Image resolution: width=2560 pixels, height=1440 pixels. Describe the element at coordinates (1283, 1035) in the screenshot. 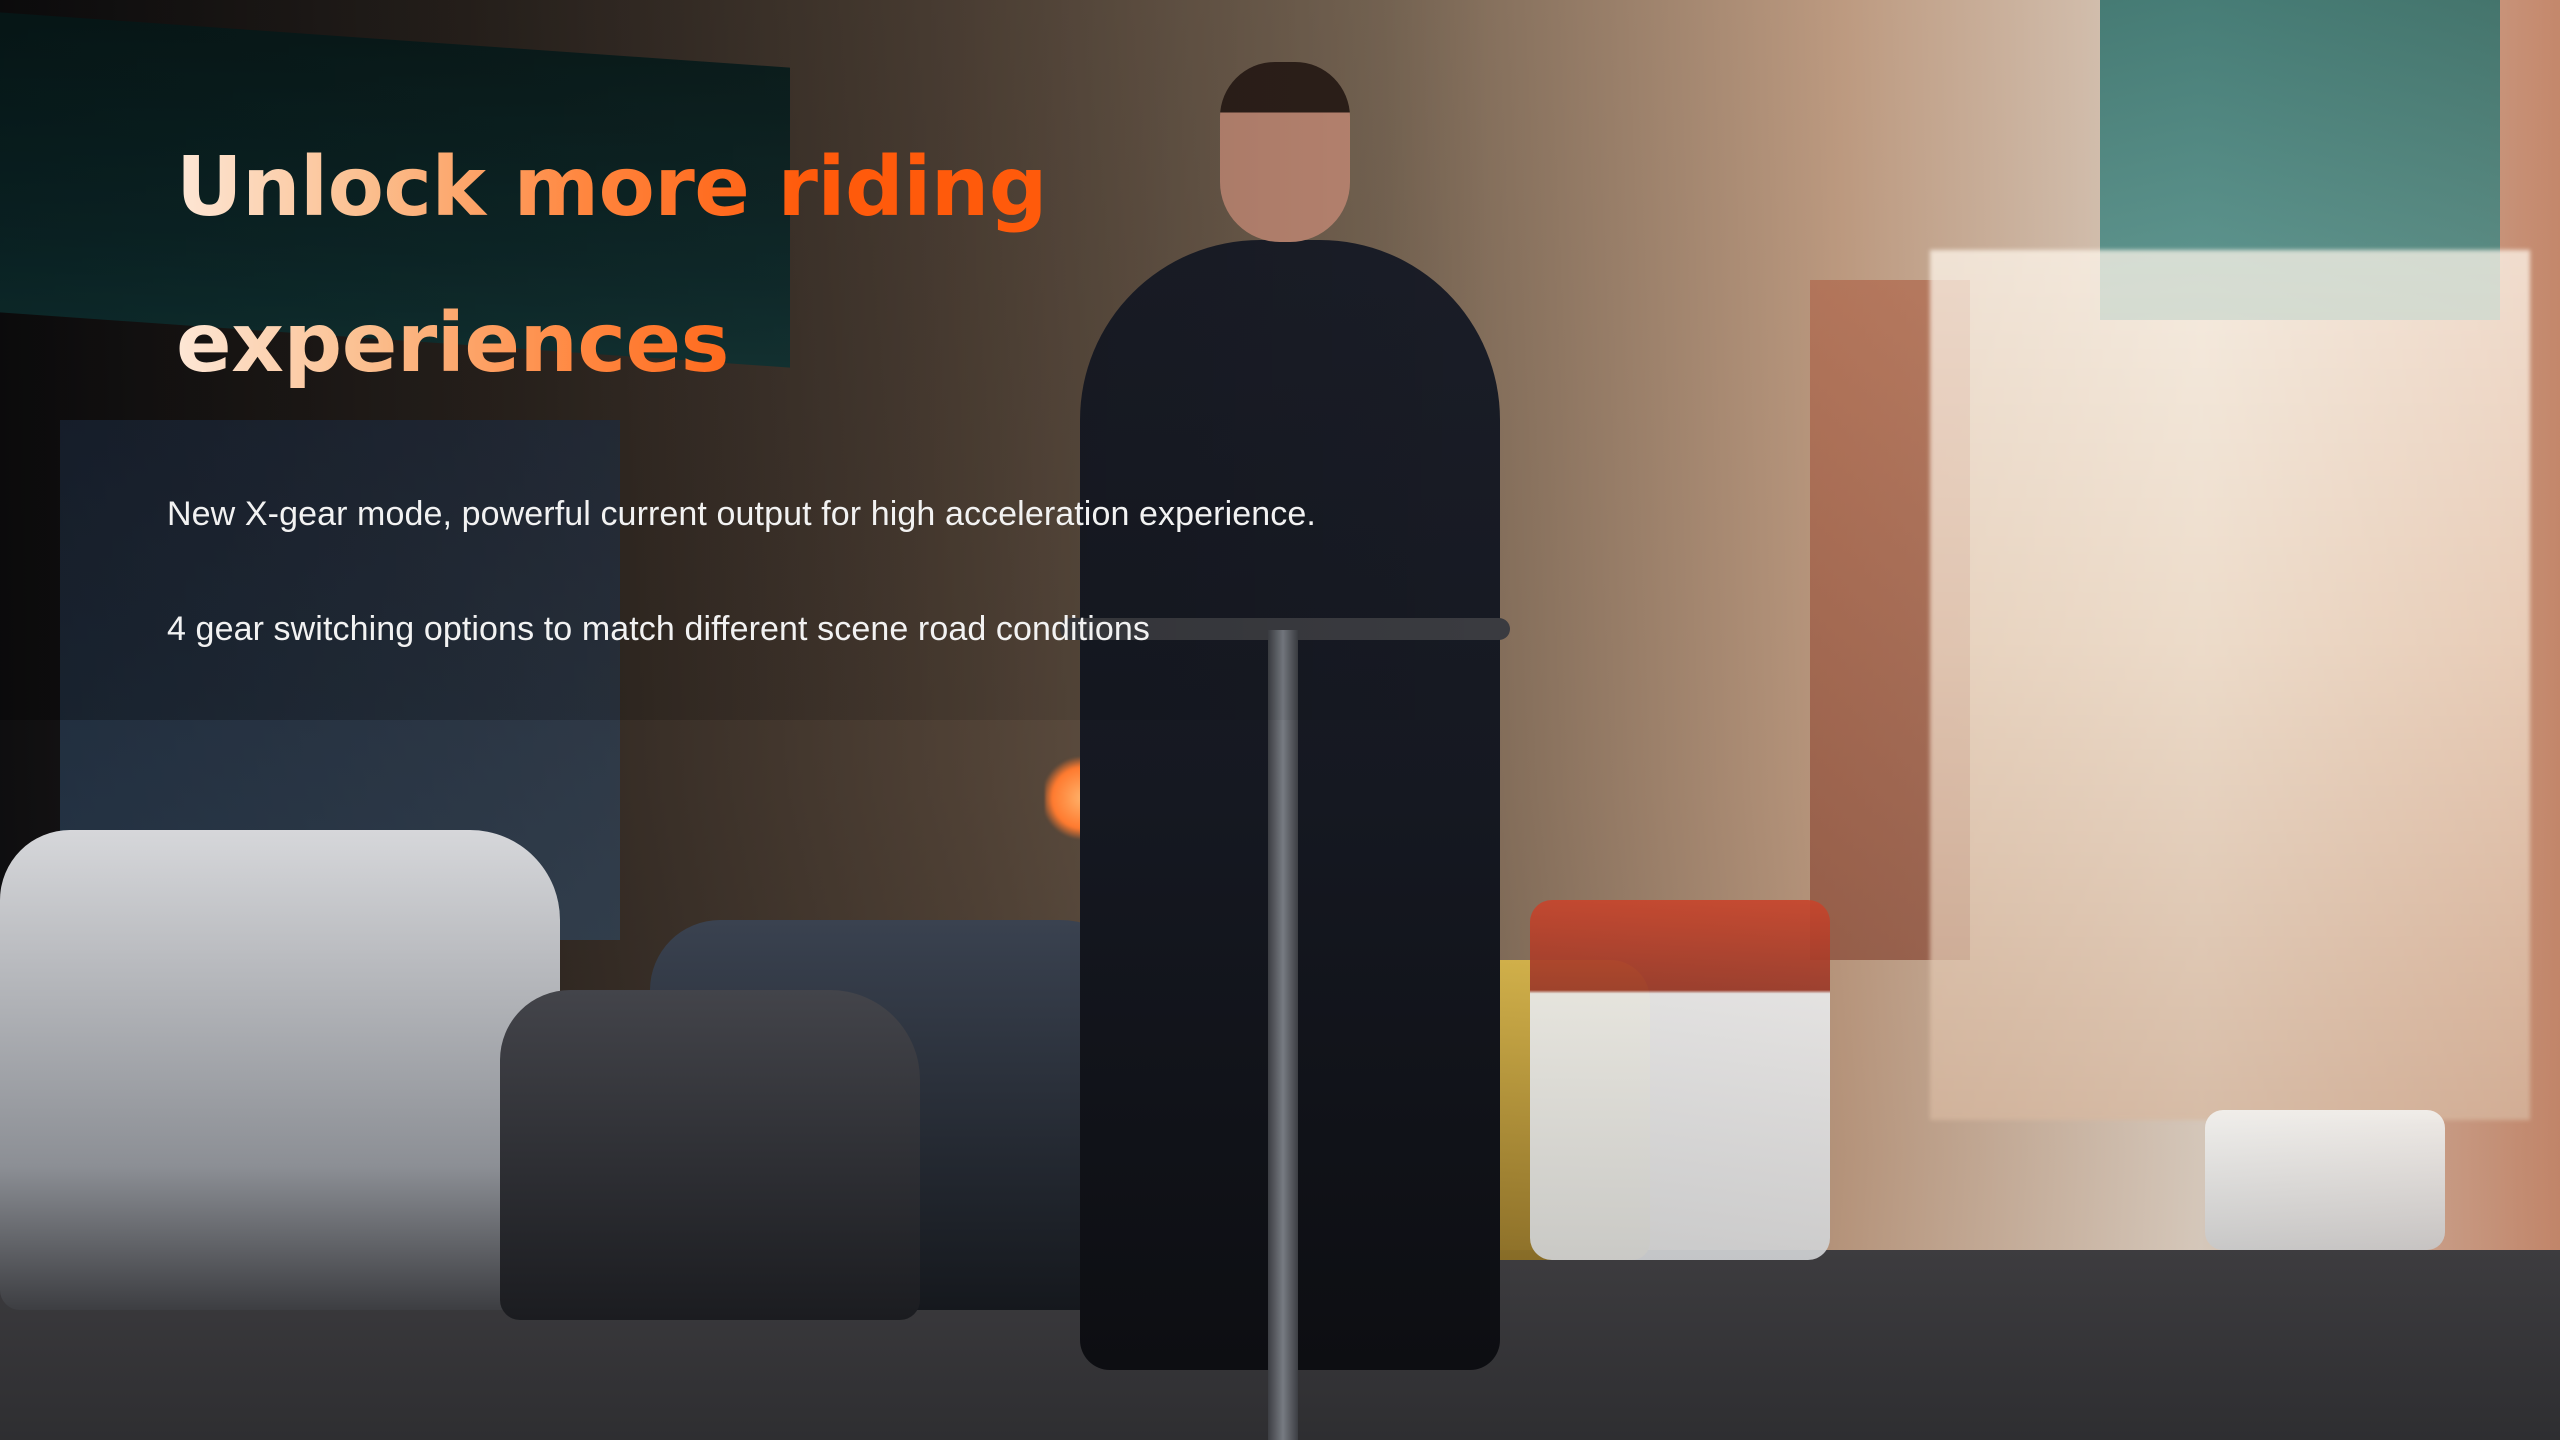

I see `scooter-stem` at that location.